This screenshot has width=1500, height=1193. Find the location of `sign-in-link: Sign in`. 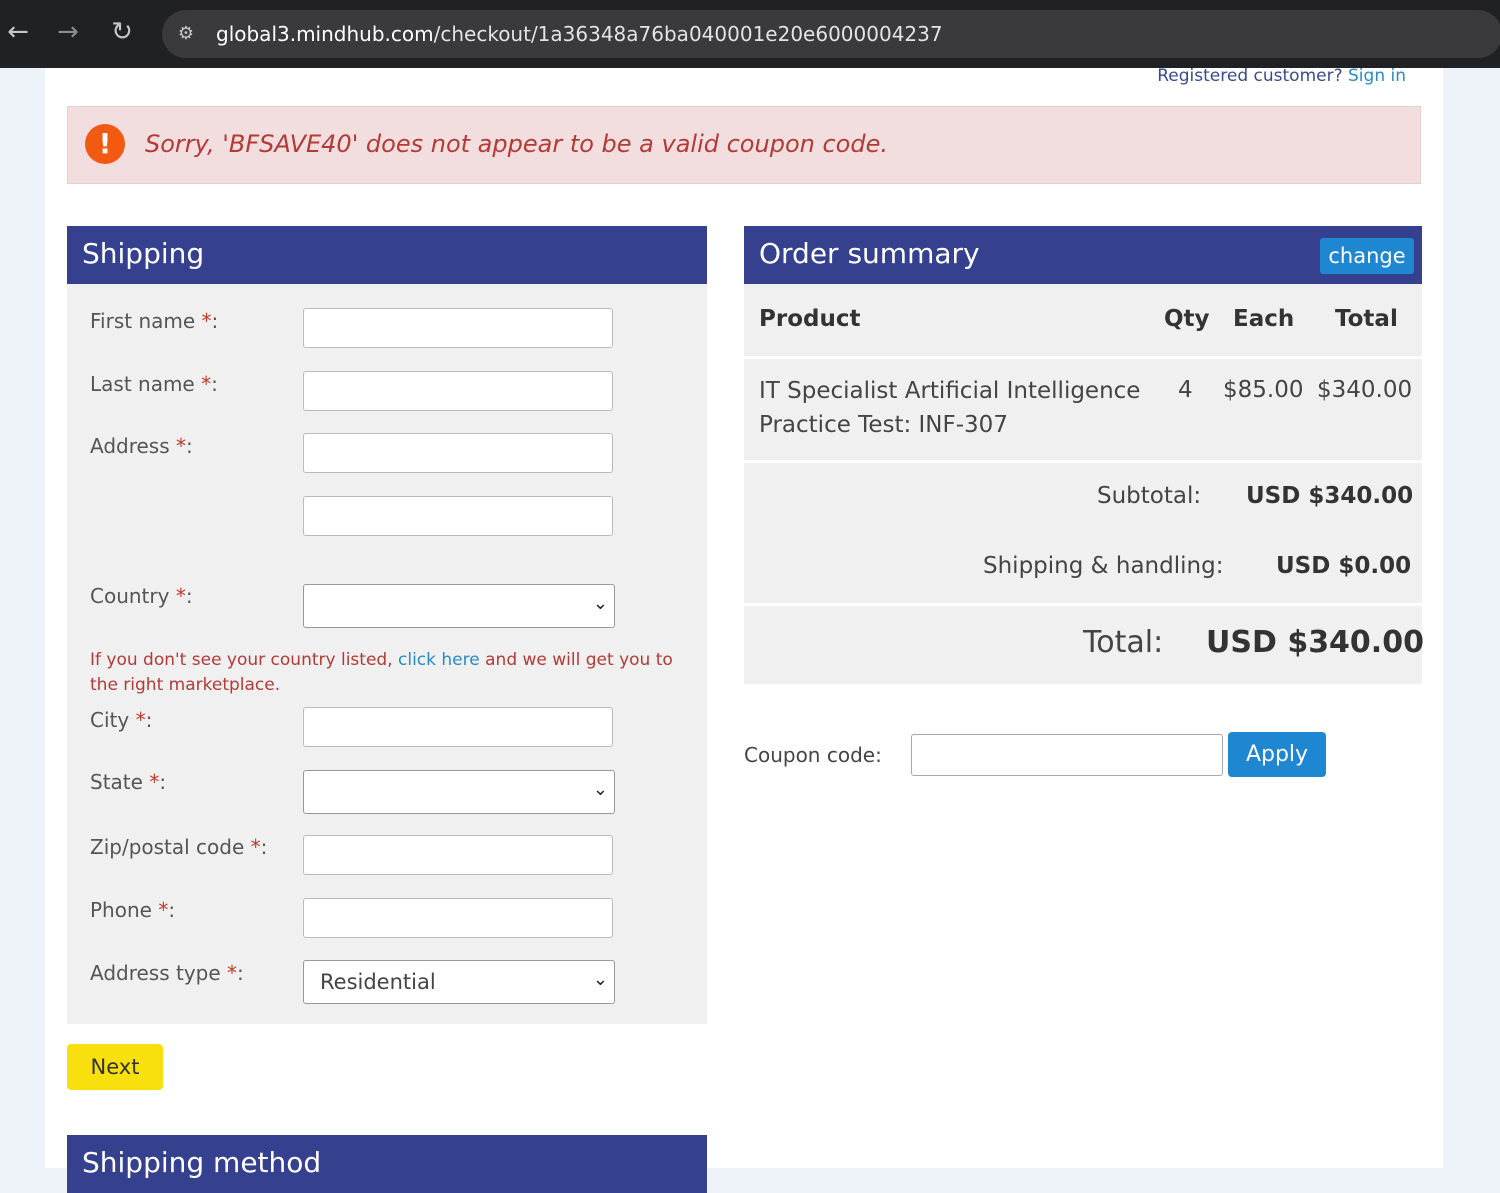

sign-in-link: Sign in is located at coordinates (1377, 76).